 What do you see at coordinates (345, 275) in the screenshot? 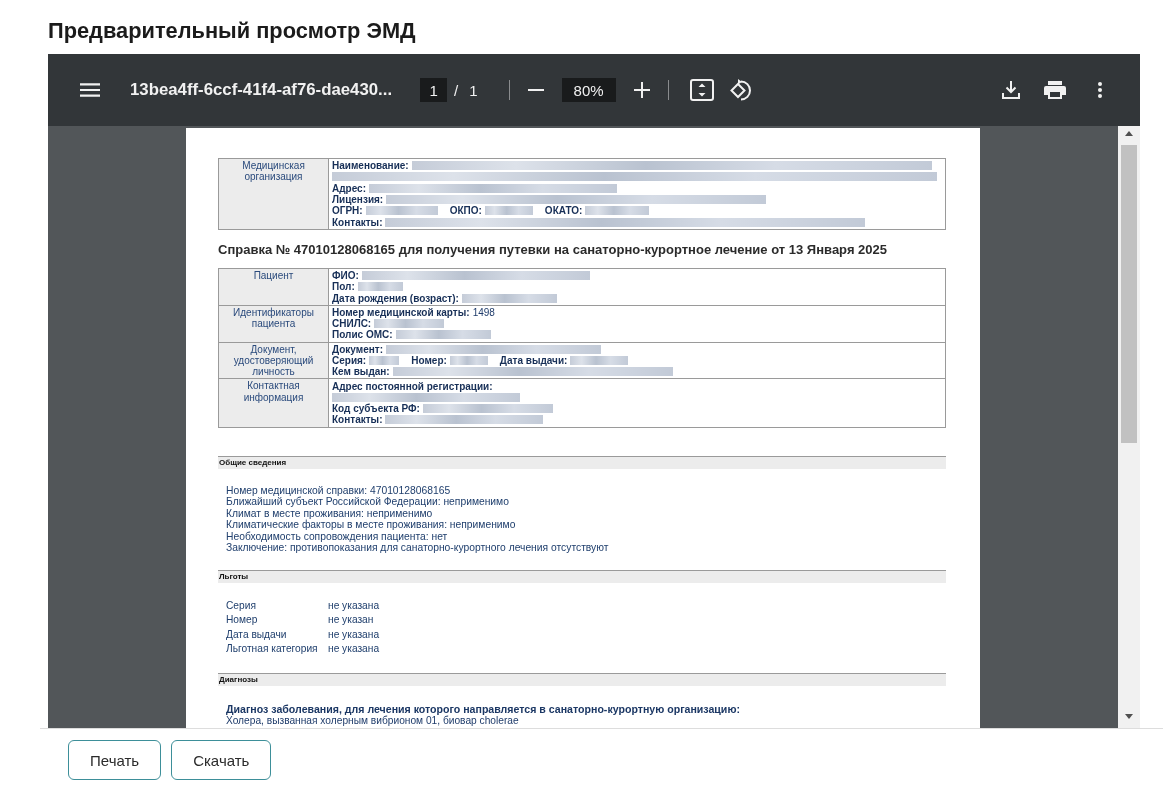
I see `field-label: ФИО:` at bounding box center [345, 275].